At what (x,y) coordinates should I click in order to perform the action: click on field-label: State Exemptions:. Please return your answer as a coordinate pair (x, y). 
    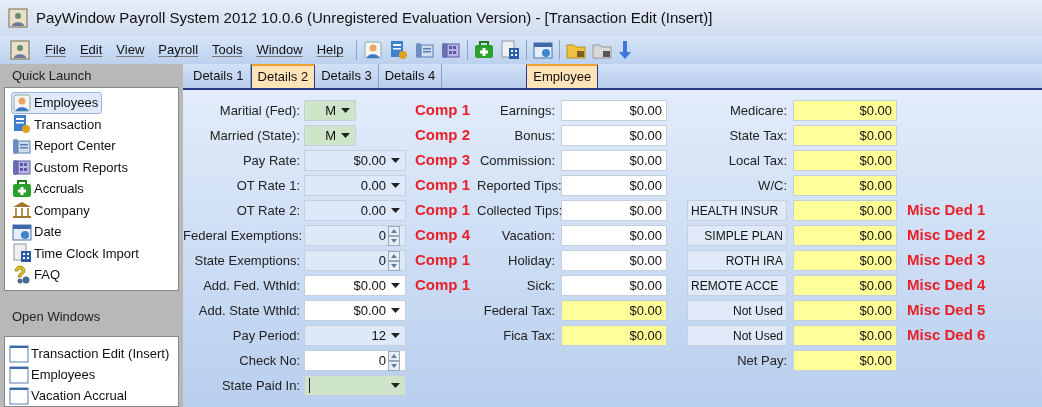
    Looking at the image, I should click on (247, 260).